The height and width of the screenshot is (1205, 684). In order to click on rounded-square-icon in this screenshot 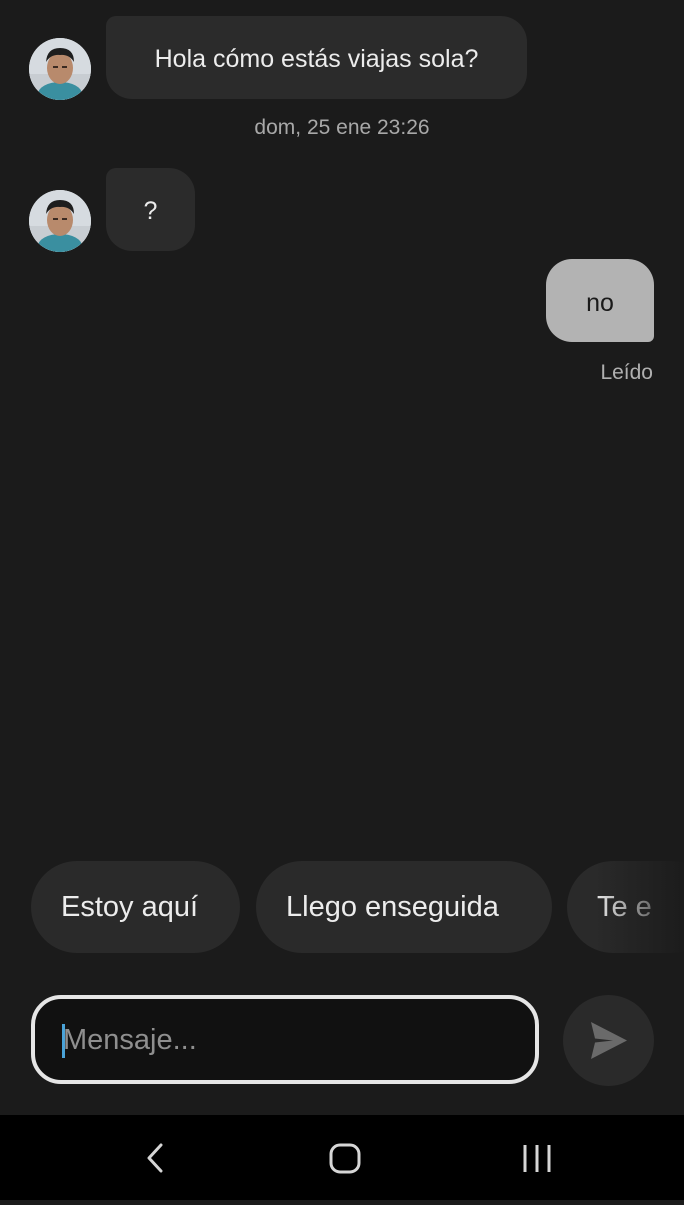, I will do `click(345, 1158)`.